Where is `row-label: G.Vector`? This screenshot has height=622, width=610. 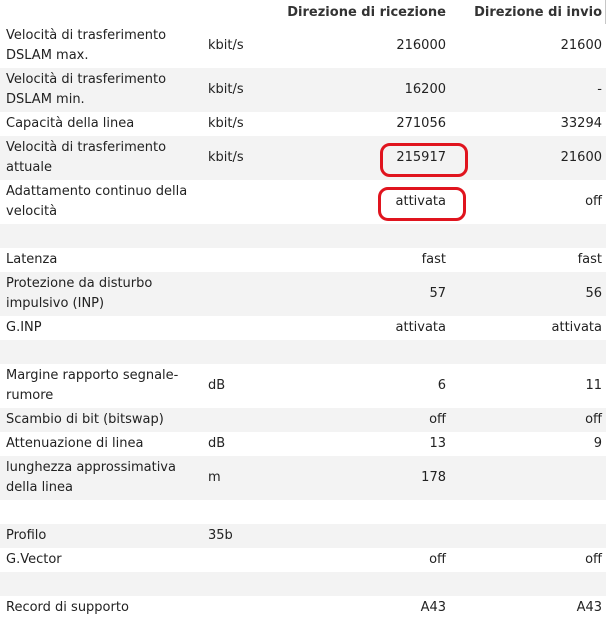
row-label: G.Vector is located at coordinates (34, 559).